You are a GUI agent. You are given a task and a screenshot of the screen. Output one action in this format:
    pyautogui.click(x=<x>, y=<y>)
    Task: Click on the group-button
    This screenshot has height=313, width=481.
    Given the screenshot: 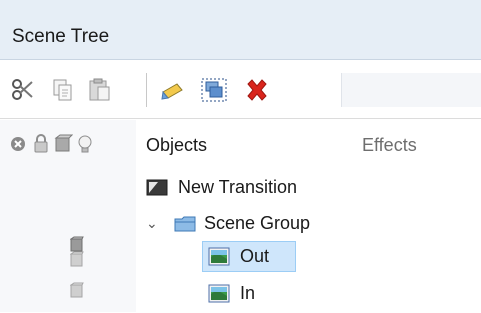 What is the action you would take?
    pyautogui.click(x=214, y=90)
    